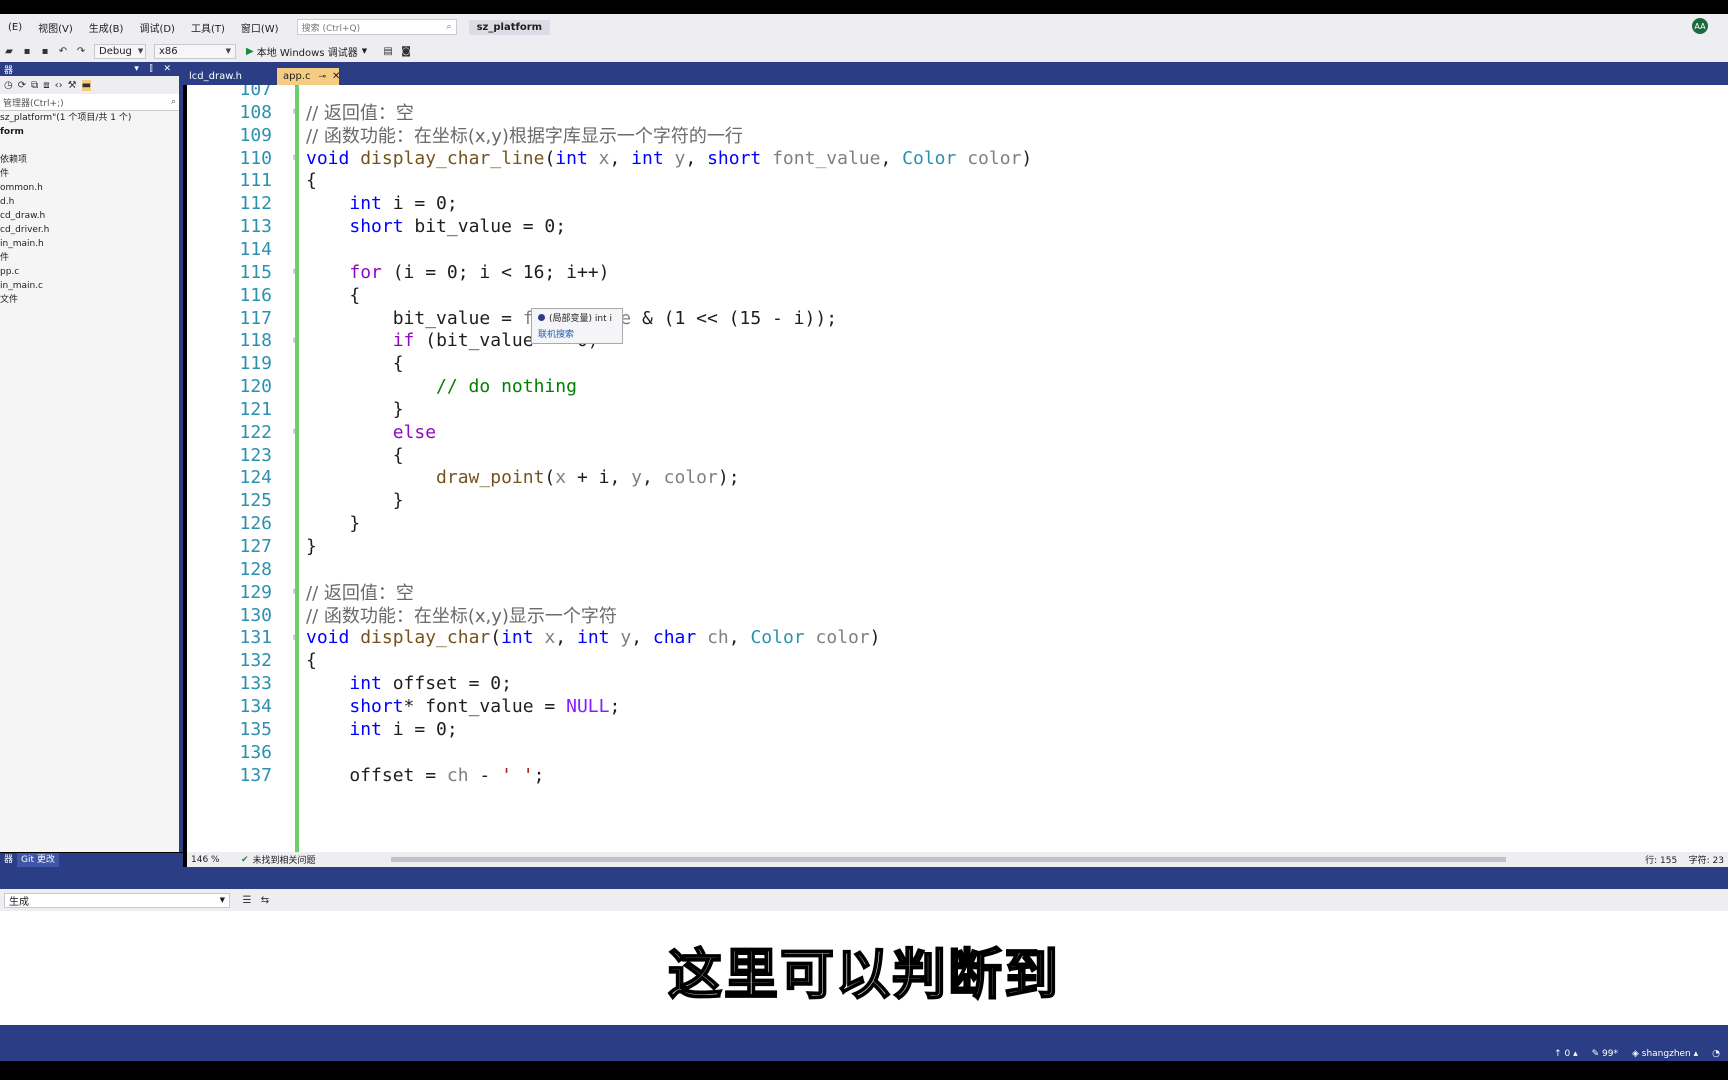  Describe the element at coordinates (957, 455) in the screenshot. I see `code-line: 123 {` at that location.